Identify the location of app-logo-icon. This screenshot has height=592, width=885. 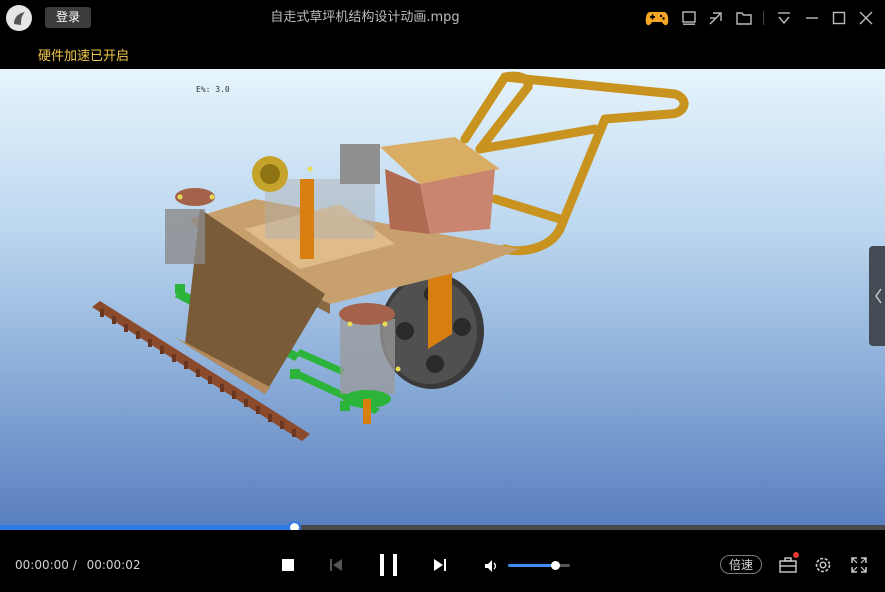
(19, 18).